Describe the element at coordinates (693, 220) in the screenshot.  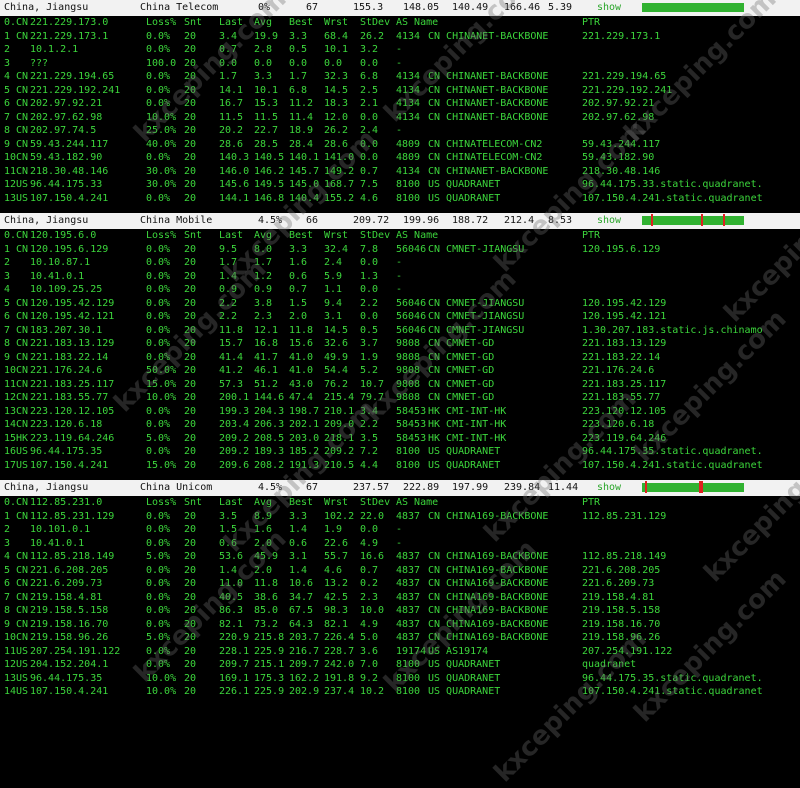
I see `latency-sparkline` at that location.